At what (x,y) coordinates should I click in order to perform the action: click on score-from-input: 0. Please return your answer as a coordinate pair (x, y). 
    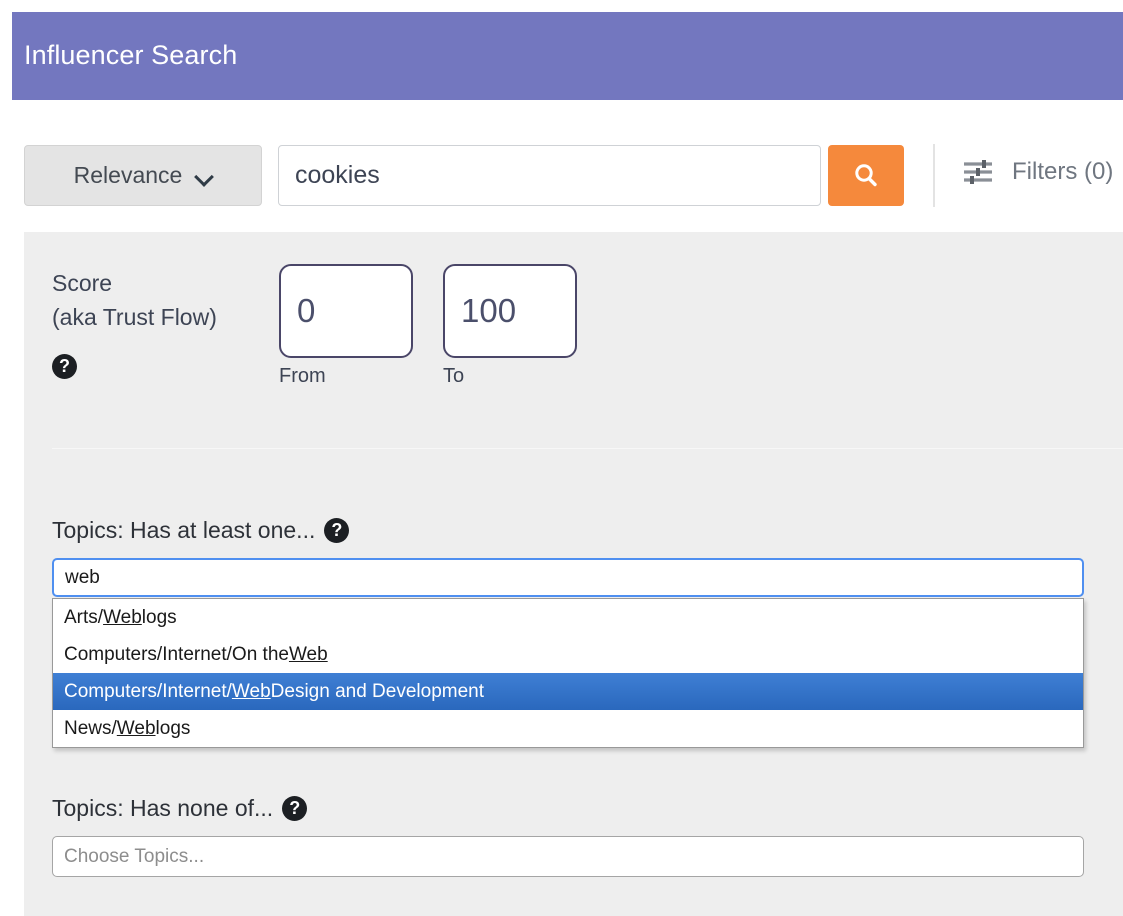
    Looking at the image, I should click on (346, 311).